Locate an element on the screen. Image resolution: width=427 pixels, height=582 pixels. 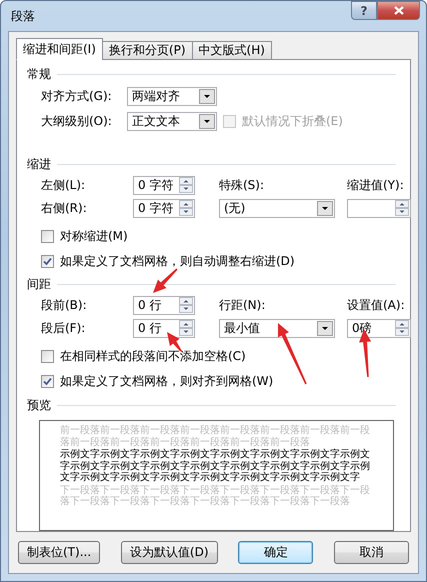
dialog-button: 设为默认值(D) is located at coordinates (169, 552).